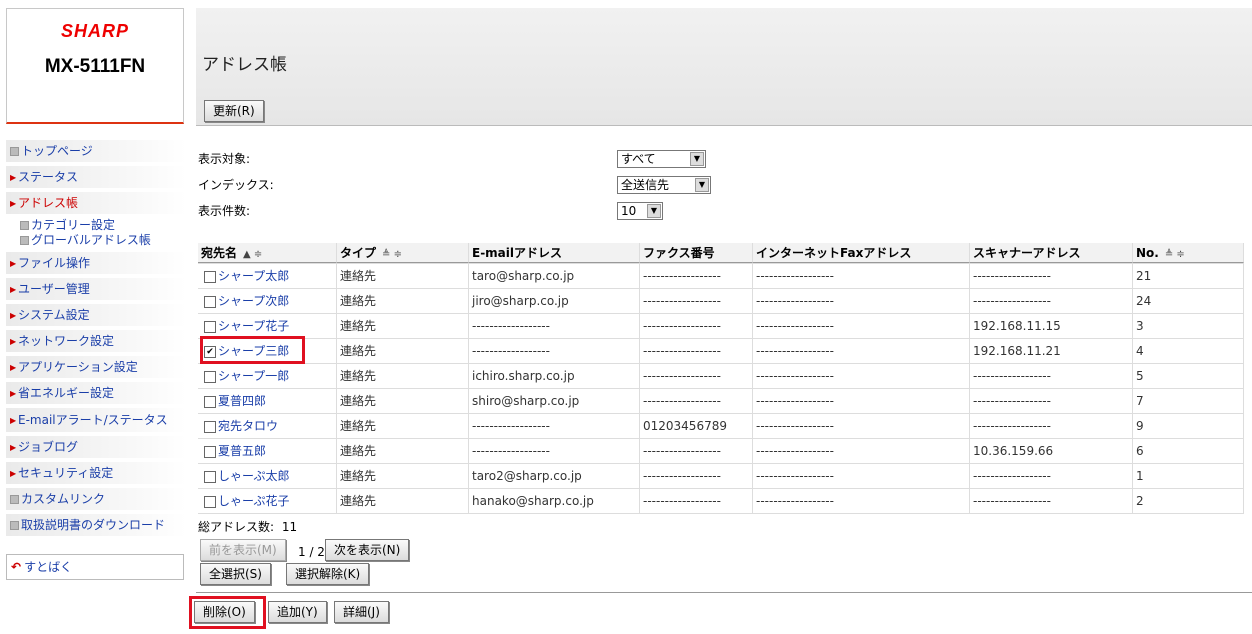 The image size is (1252, 634). I want to click on contact-name-link: シャープ太郎, so click(253, 276).